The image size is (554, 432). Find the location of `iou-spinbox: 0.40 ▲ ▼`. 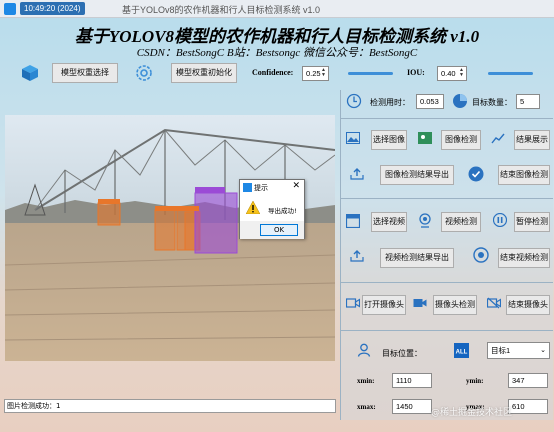

iou-spinbox: 0.40 ▲ ▼ is located at coordinates (452, 73).